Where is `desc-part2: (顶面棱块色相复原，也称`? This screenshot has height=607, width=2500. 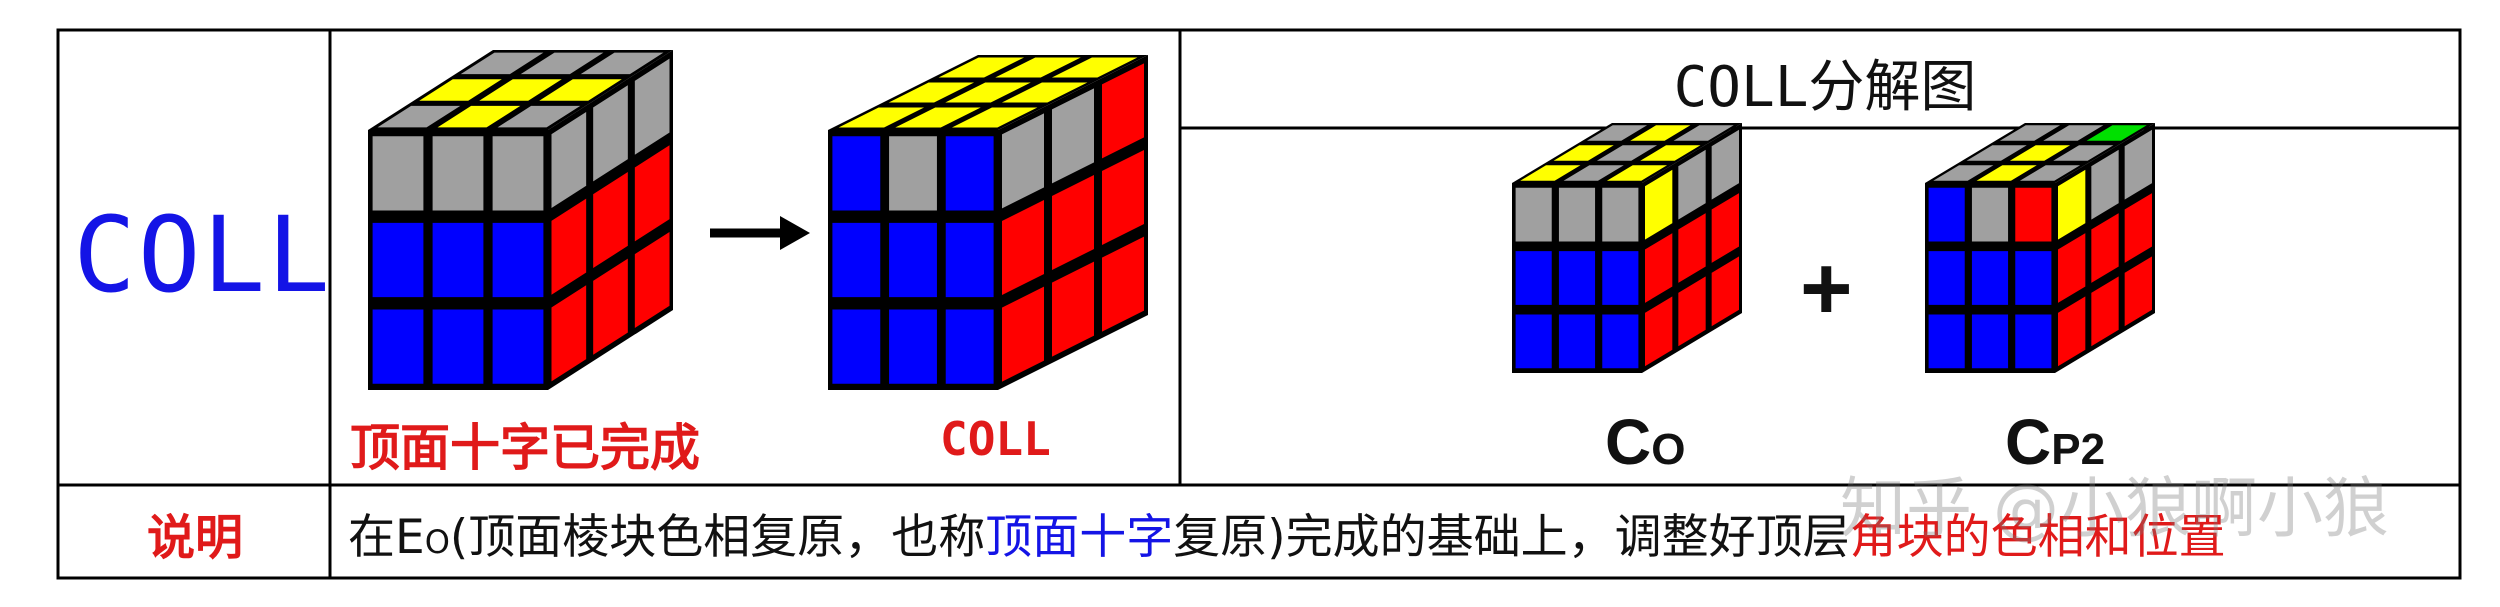 desc-part2: (顶面棱块色相复原，也称 is located at coordinates (717, 537).